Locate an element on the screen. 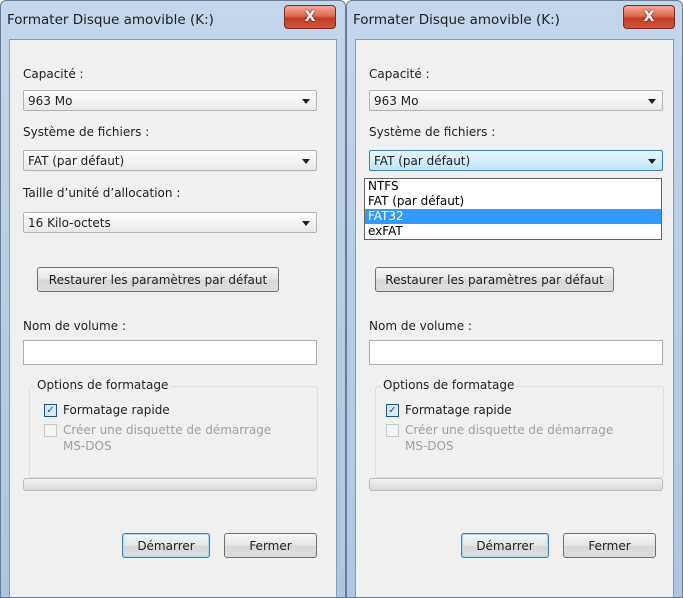 This screenshot has width=683, height=598. allocation-select: 16 Kilo-octets is located at coordinates (170, 222).